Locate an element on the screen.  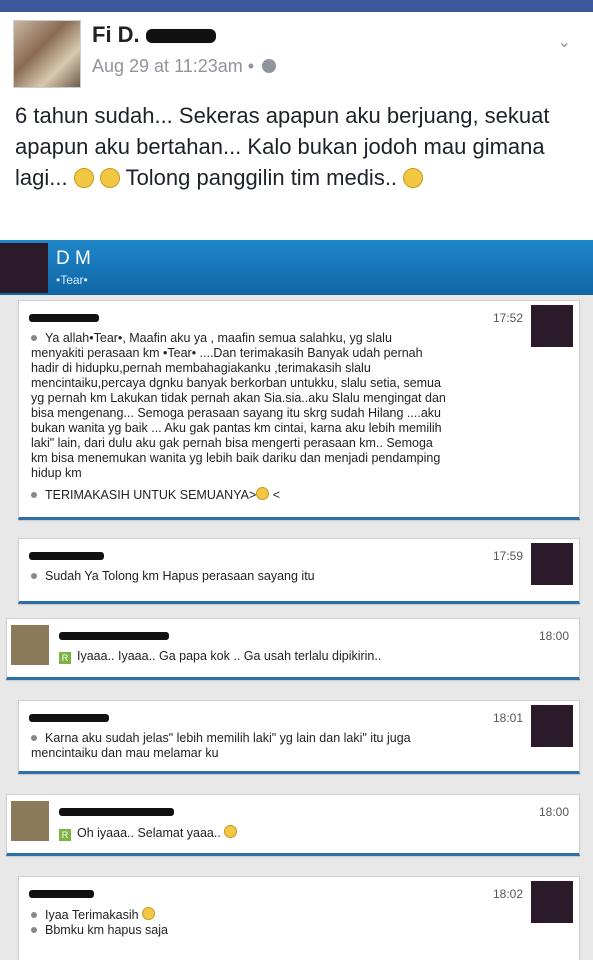
message-body: R Oh iyaaa.. Selamat yaaa.. is located at coordinates (294, 833).